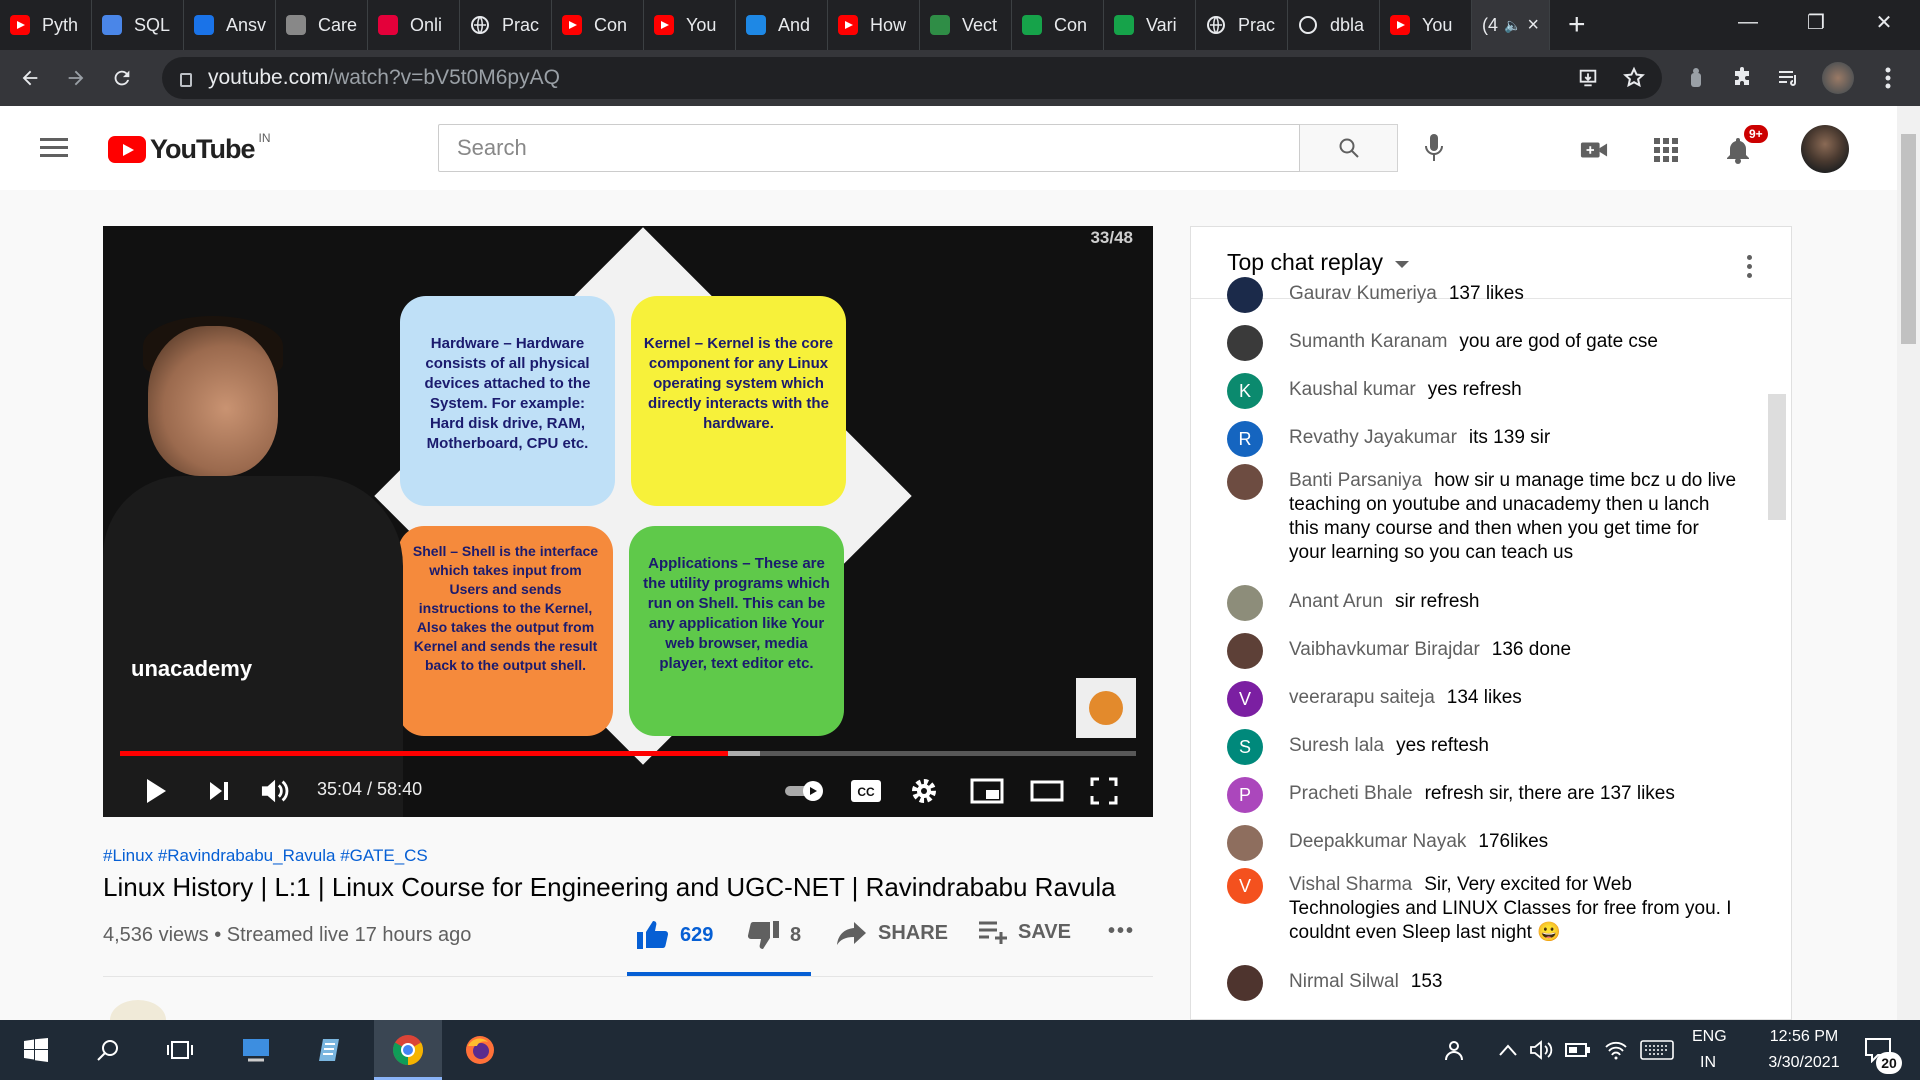 Image resolution: width=1920 pixels, height=1080 pixels. What do you see at coordinates (1696, 78) in the screenshot?
I see `extension-icon` at bounding box center [1696, 78].